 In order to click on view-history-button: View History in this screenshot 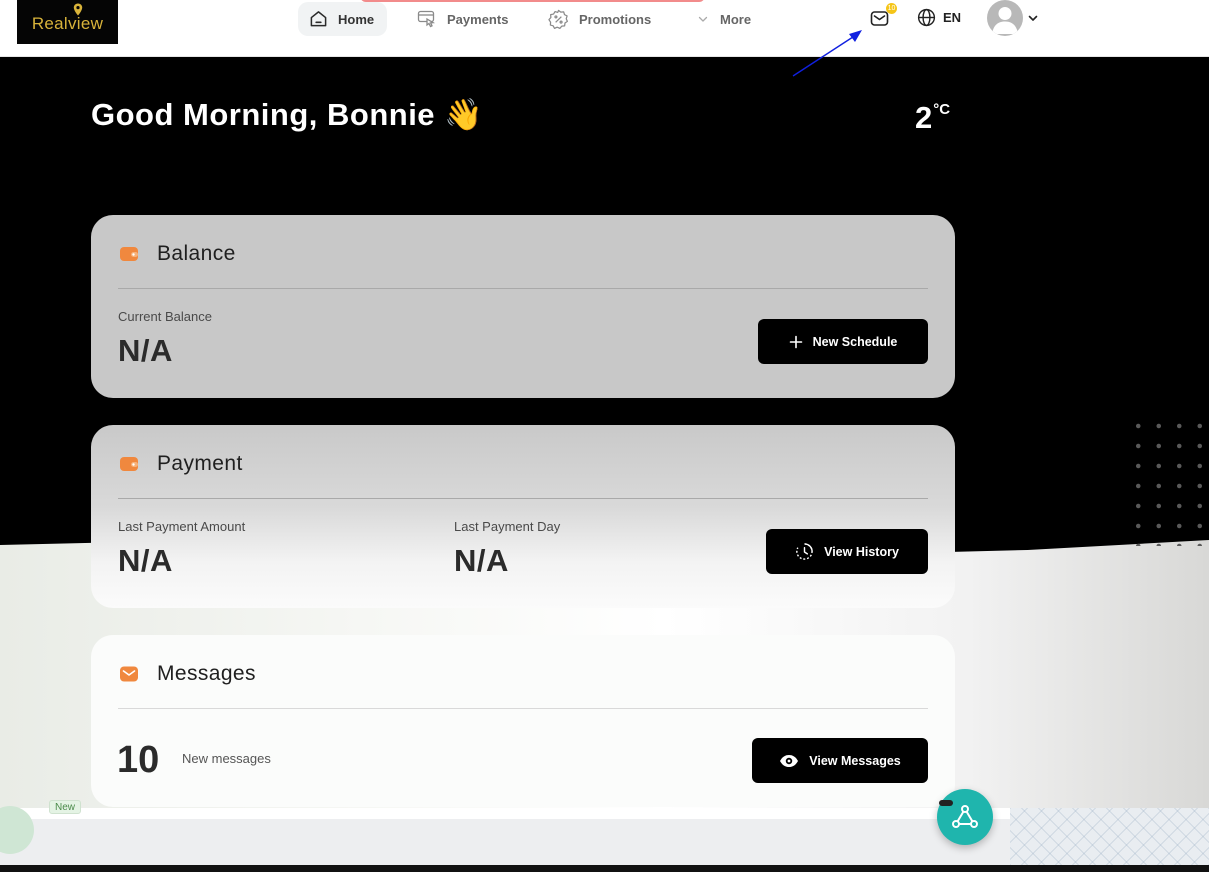, I will do `click(847, 551)`.